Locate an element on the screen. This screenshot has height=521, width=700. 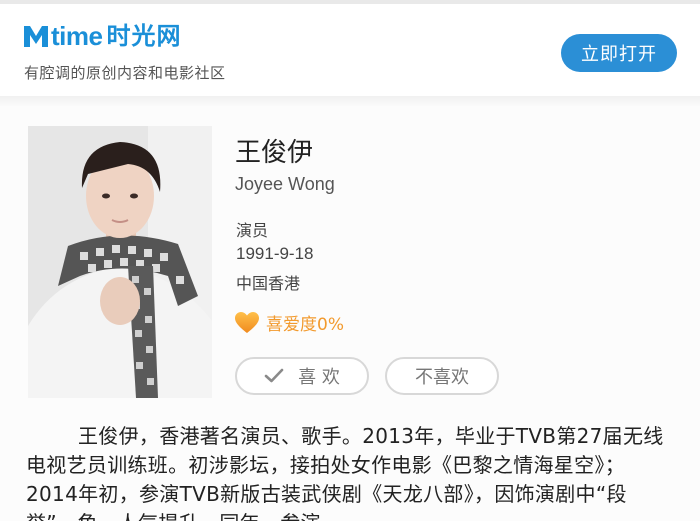
person-birthdate: 1991-9-18 is located at coordinates (275, 253).